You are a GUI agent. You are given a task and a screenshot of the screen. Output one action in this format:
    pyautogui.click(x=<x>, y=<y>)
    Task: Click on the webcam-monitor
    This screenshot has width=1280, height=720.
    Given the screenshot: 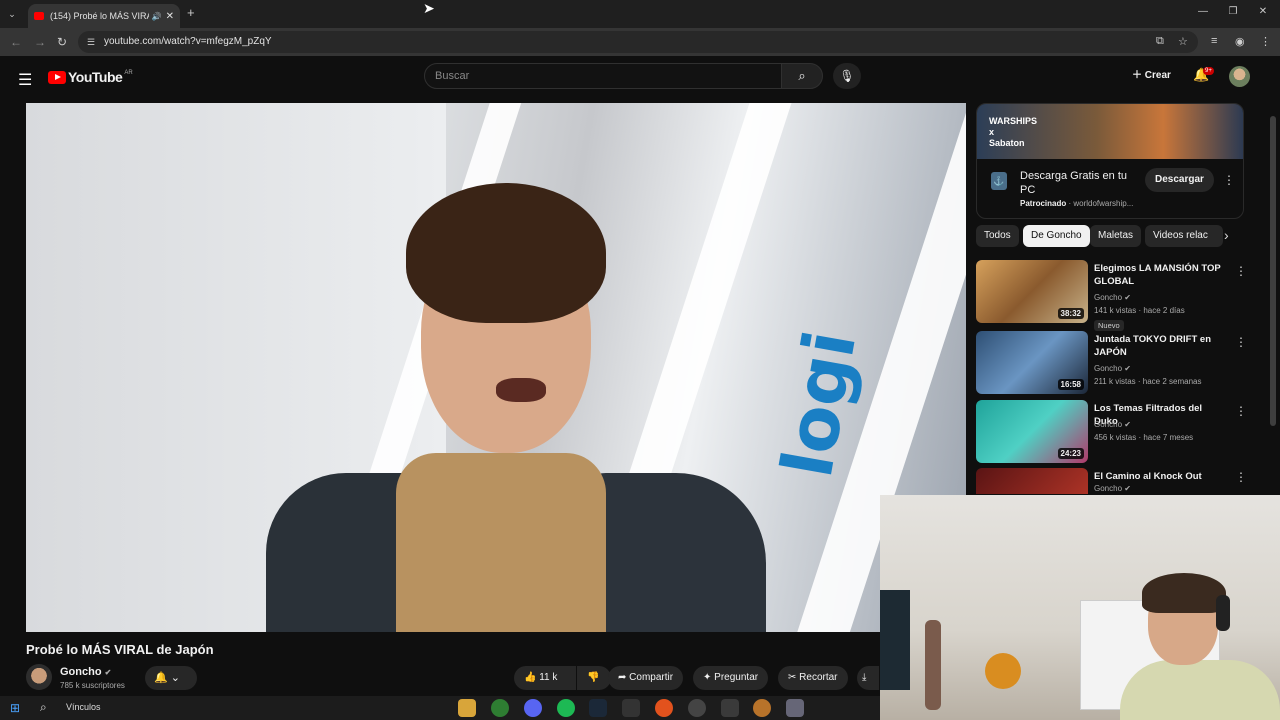 What is the action you would take?
    pyautogui.click(x=895, y=640)
    